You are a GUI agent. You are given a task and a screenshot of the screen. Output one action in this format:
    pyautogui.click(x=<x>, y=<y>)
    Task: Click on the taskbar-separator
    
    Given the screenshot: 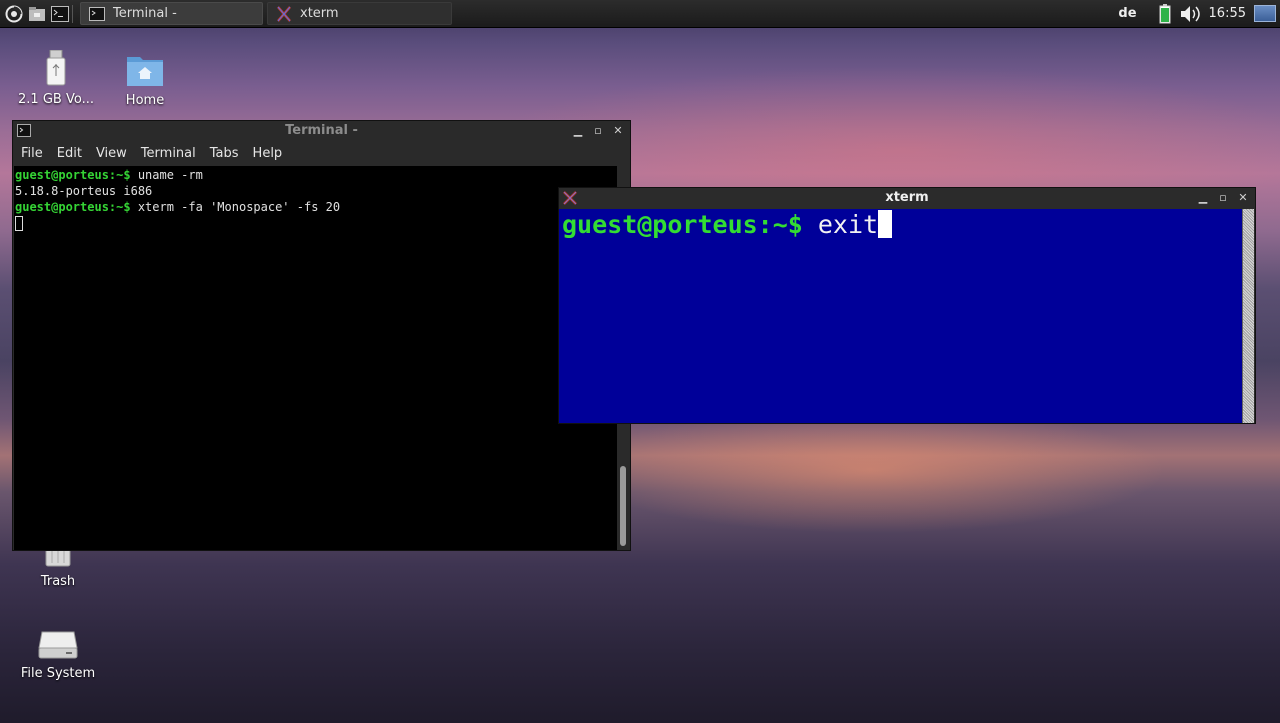 What is the action you would take?
    pyautogui.click(x=72, y=13)
    